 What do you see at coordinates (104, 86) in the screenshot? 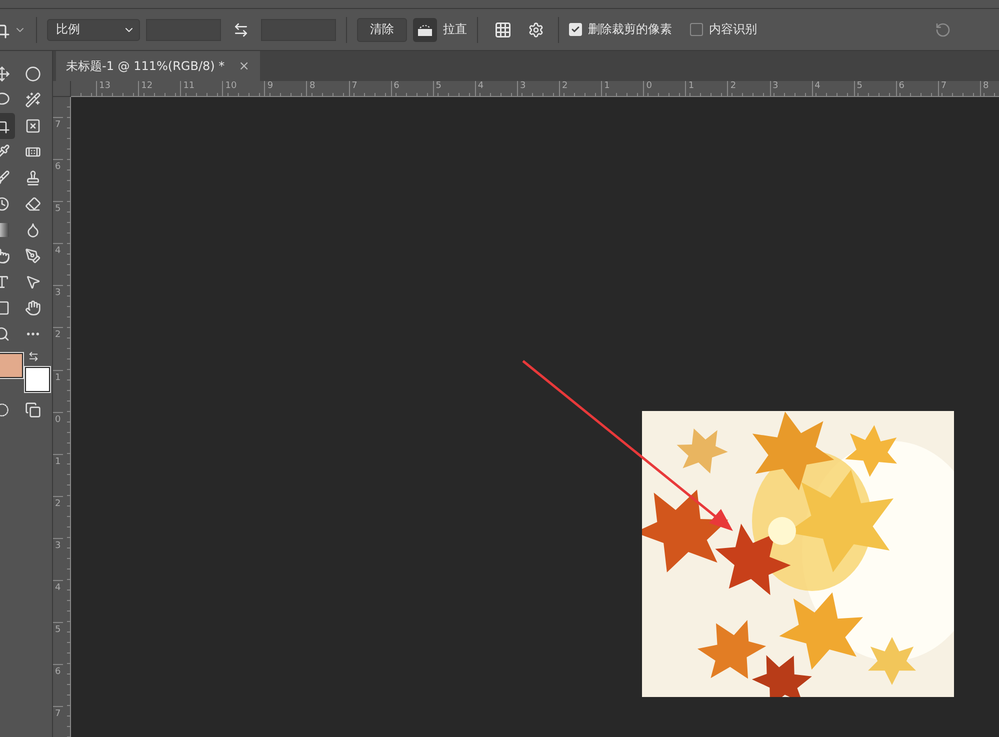
I see `ruler-number: 13` at bounding box center [104, 86].